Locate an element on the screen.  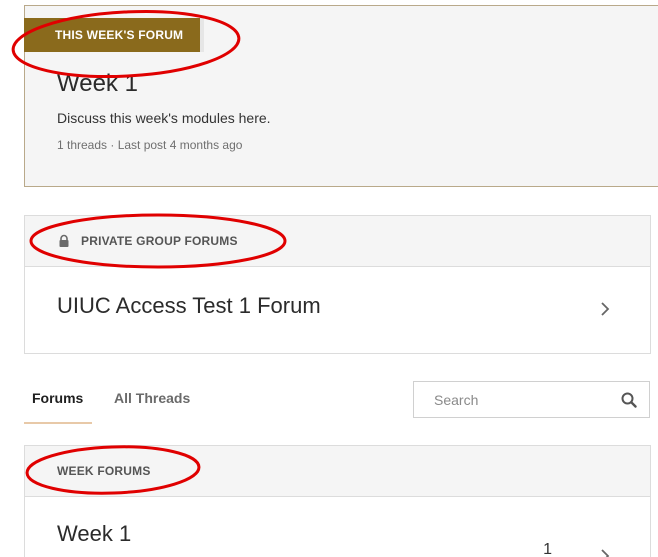
search-icon is located at coordinates (629, 400).